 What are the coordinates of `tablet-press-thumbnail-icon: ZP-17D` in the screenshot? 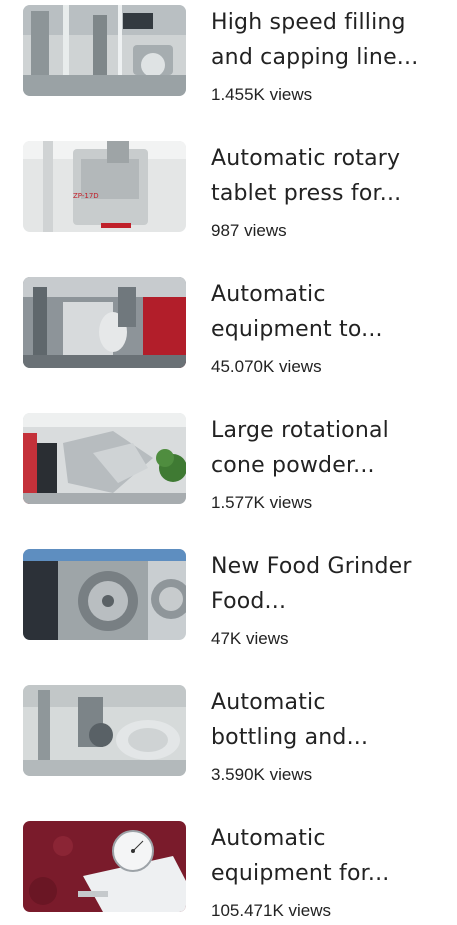 It's located at (104, 186).